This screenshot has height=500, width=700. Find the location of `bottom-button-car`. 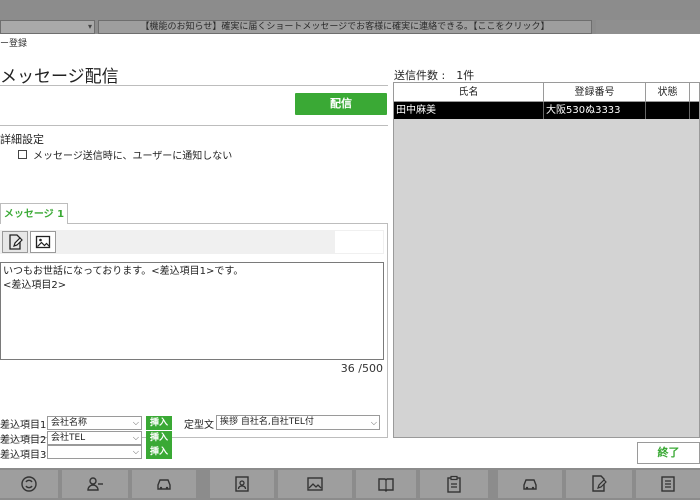

bottom-button-car is located at coordinates (164, 484).